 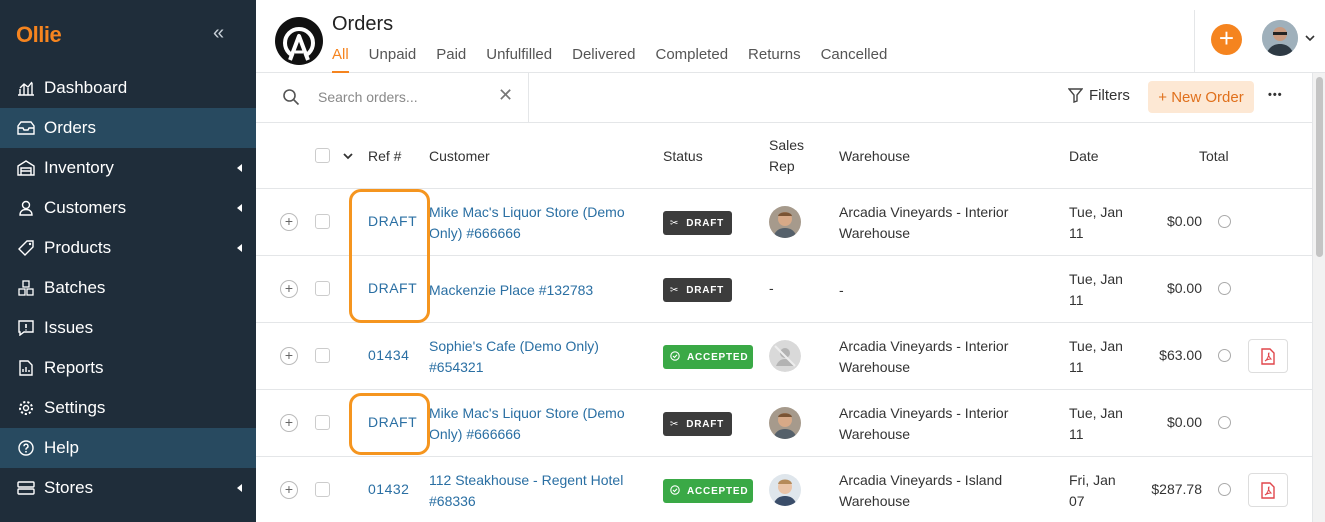 What do you see at coordinates (78, 247) in the screenshot?
I see `sidebar-item-label: Products` at bounding box center [78, 247].